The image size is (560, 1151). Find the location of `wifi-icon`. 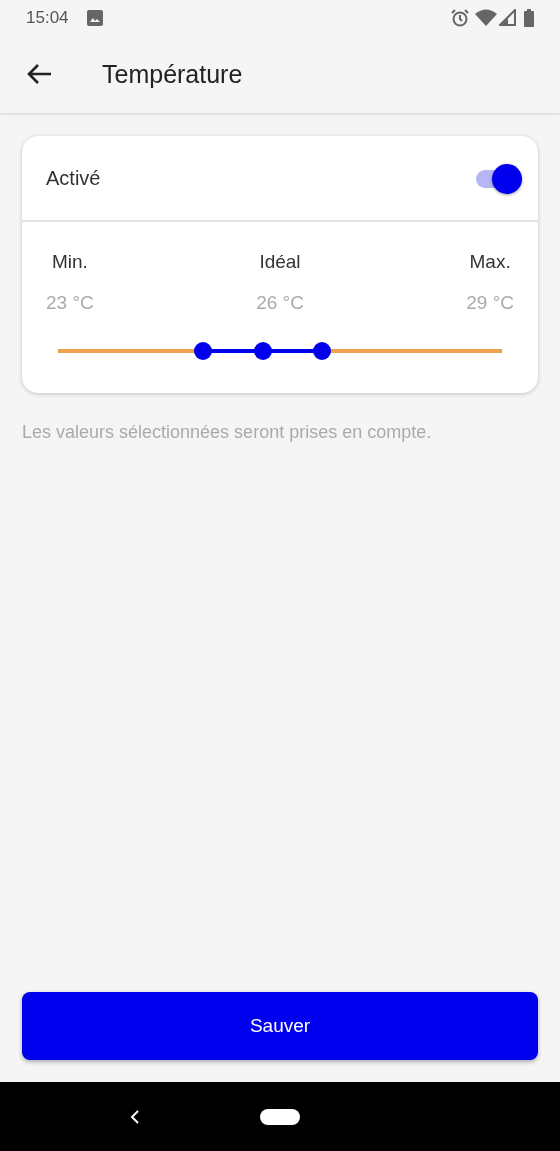

wifi-icon is located at coordinates (486, 17).